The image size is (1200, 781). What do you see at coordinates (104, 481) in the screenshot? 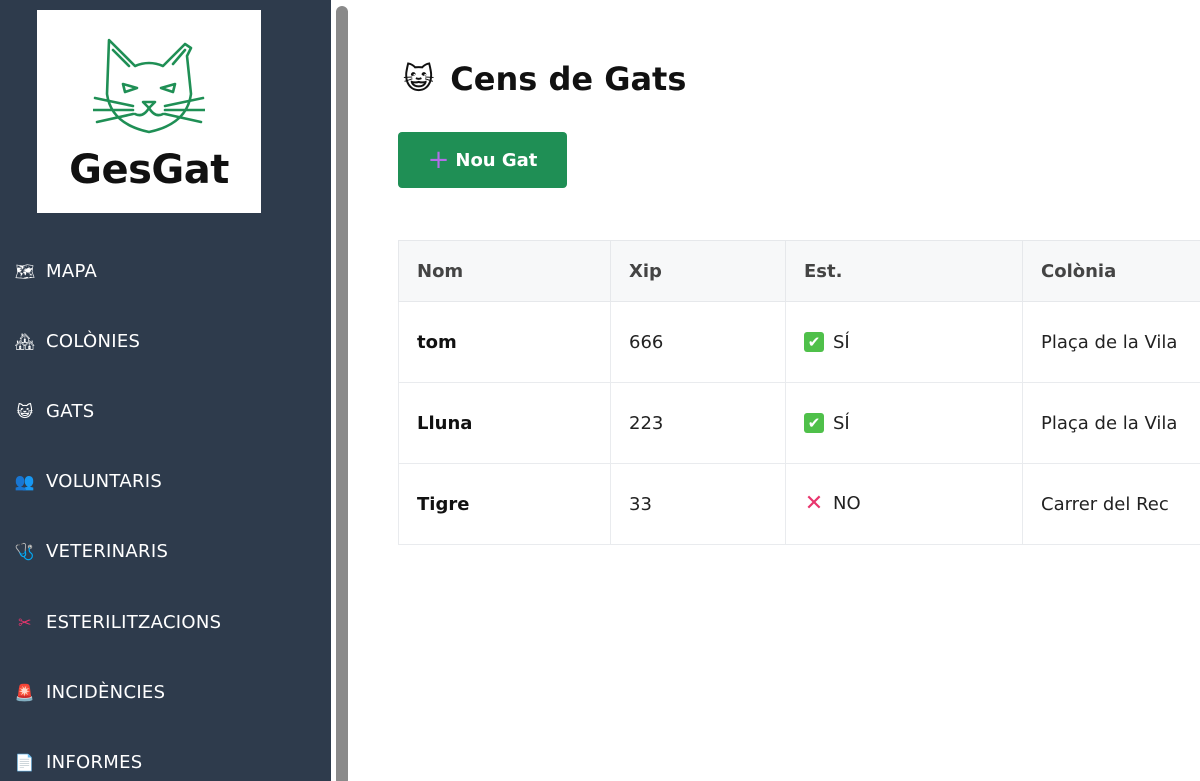
I see `sidebar-item-label: VOLUNTARIS` at bounding box center [104, 481].